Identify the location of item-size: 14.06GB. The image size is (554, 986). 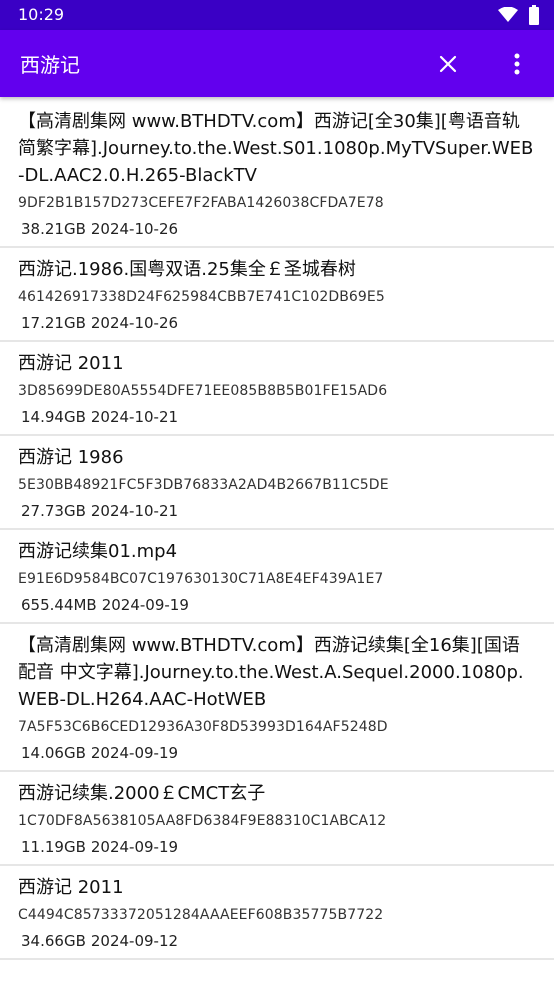
(53, 753).